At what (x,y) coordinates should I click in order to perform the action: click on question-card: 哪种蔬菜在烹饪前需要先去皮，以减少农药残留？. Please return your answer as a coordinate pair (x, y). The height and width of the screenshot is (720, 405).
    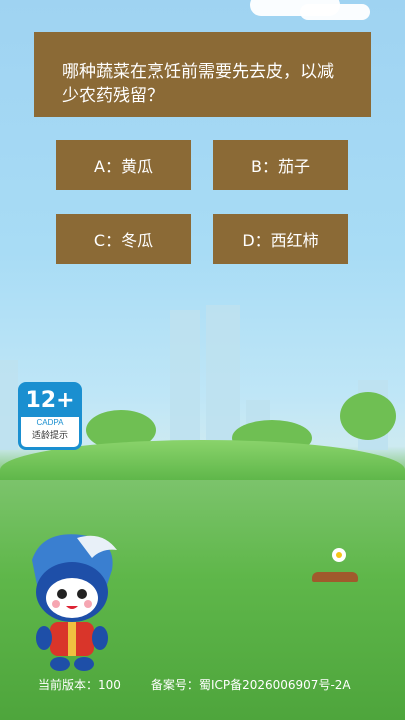
    Looking at the image, I should click on (202, 74).